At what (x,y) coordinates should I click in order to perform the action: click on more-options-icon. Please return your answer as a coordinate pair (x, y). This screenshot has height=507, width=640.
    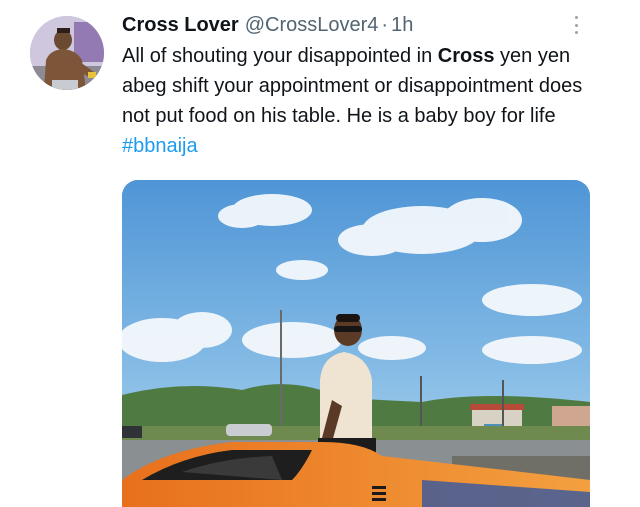
    Looking at the image, I should click on (576, 25).